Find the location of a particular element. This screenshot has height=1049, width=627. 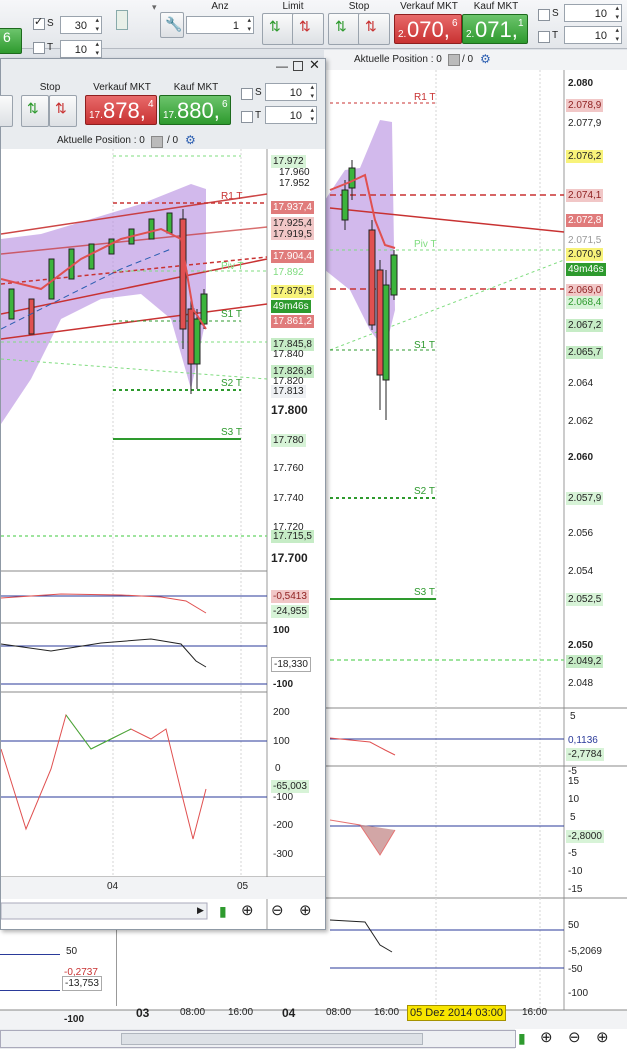

win-buy-button: 17. 880, 6 is located at coordinates (195, 110).